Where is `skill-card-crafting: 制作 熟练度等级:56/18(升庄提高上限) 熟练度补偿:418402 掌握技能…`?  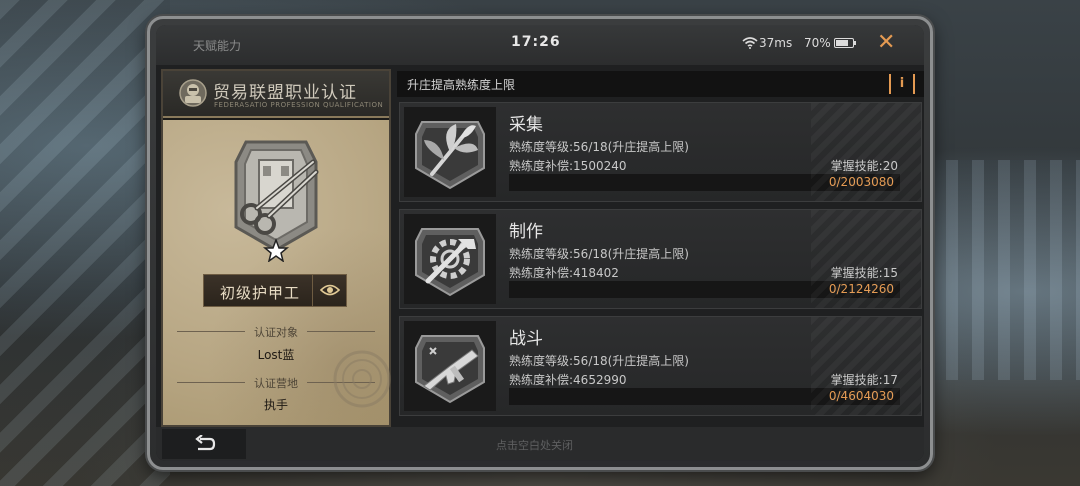
skill-card-crafting: 制作 熟练度等级:56/18(升庄提高上限) 熟练度补偿:418402 掌握技能… is located at coordinates (660, 259).